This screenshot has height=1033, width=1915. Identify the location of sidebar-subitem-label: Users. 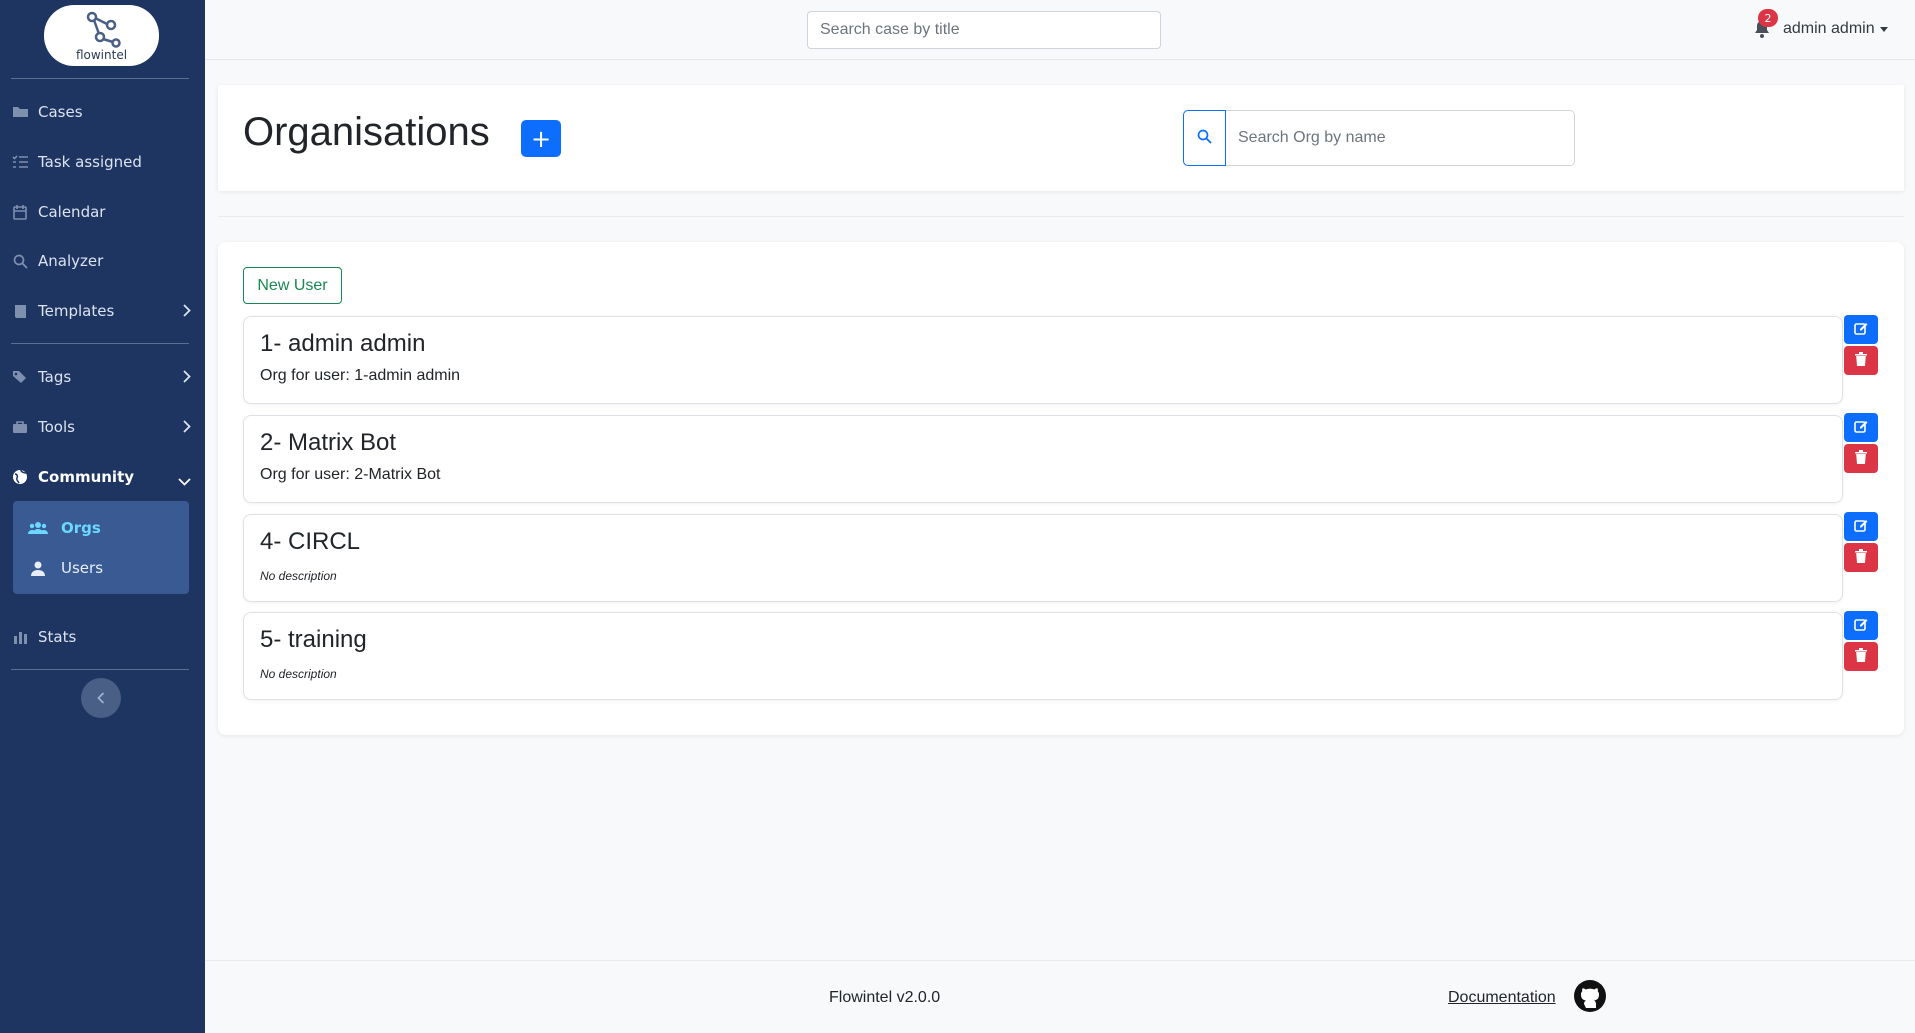
(82, 568).